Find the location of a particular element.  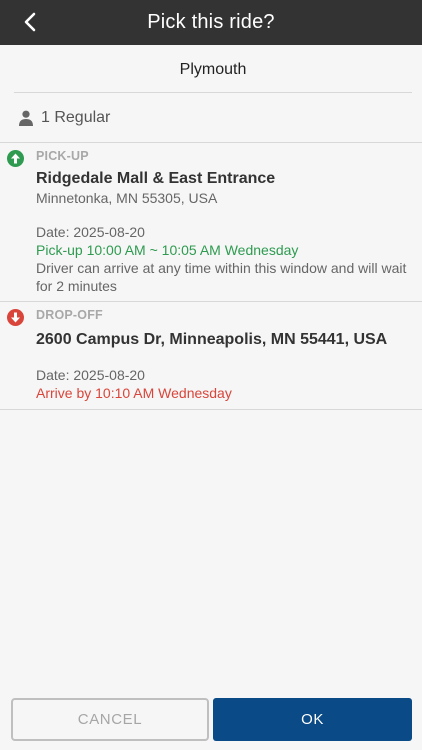

dropoff-label: DROP-OFF is located at coordinates (69, 315).